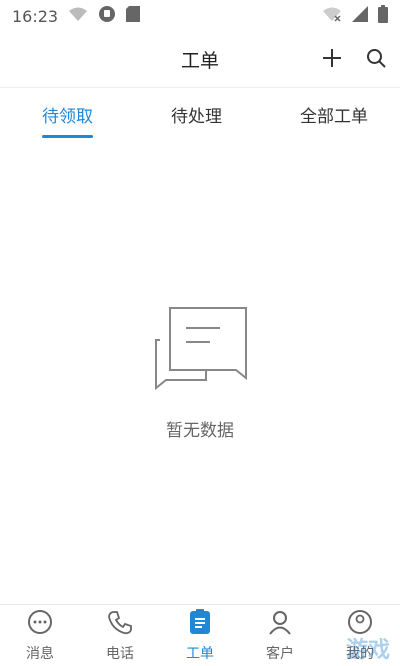  What do you see at coordinates (280, 653) in the screenshot?
I see `nav-label: 客户` at bounding box center [280, 653].